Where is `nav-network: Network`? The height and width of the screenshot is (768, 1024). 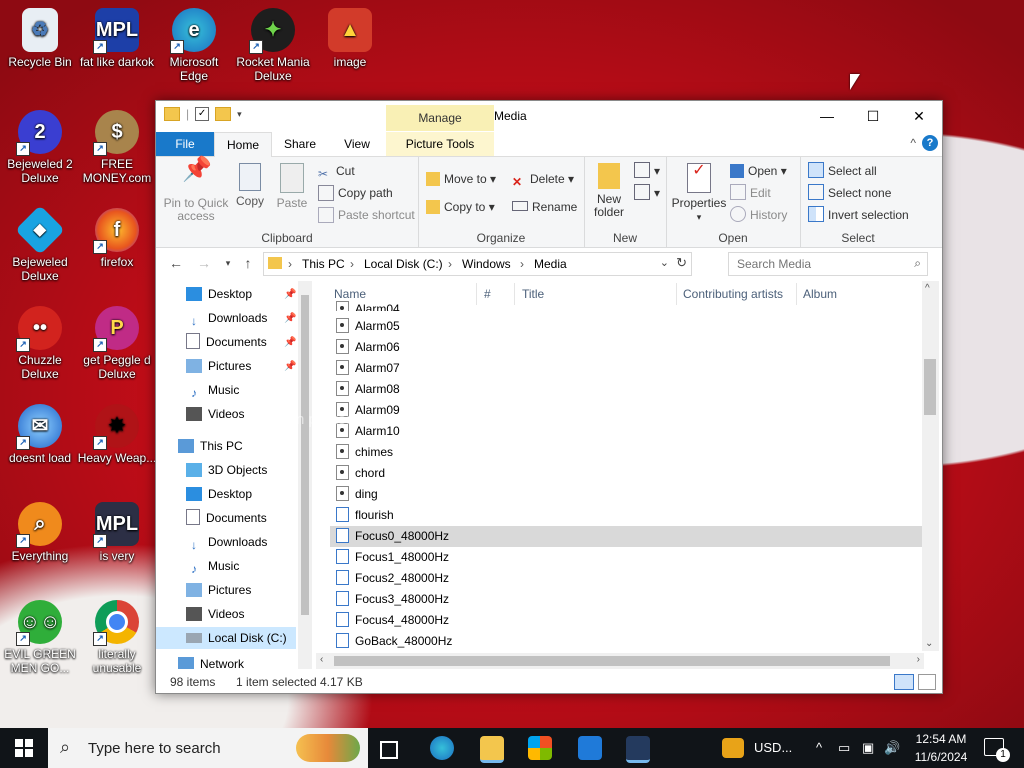
nav-network: Network is located at coordinates (211, 661).